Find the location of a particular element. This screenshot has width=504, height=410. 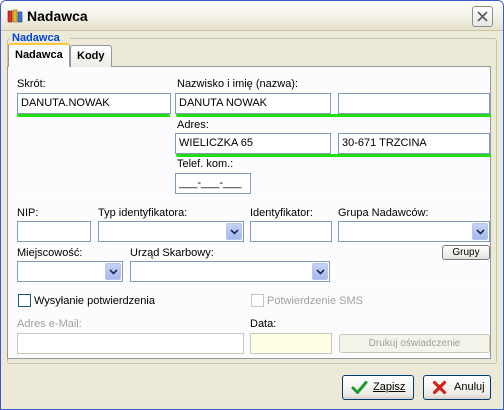

red-x-icon is located at coordinates (439, 387).